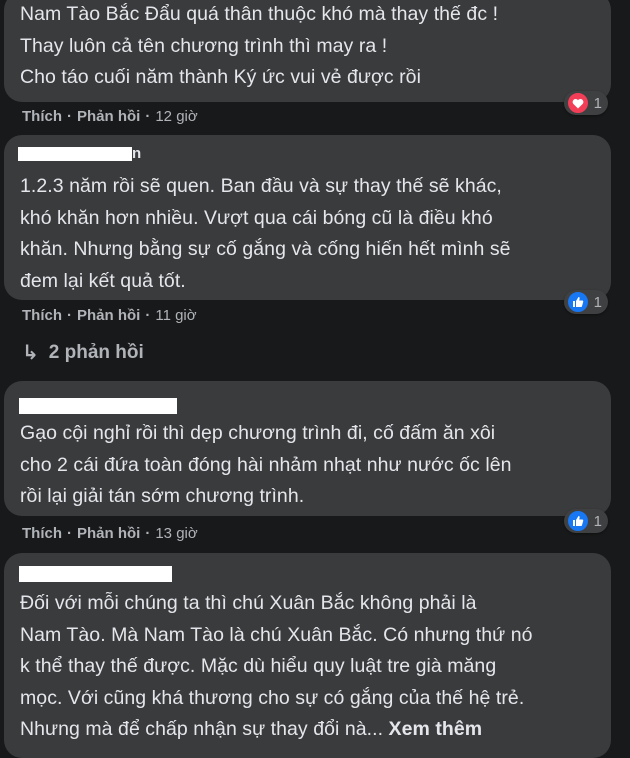 The height and width of the screenshot is (758, 630). Describe the element at coordinates (96, 352) in the screenshot. I see `replies-count-label: 2 phản hồi` at that location.